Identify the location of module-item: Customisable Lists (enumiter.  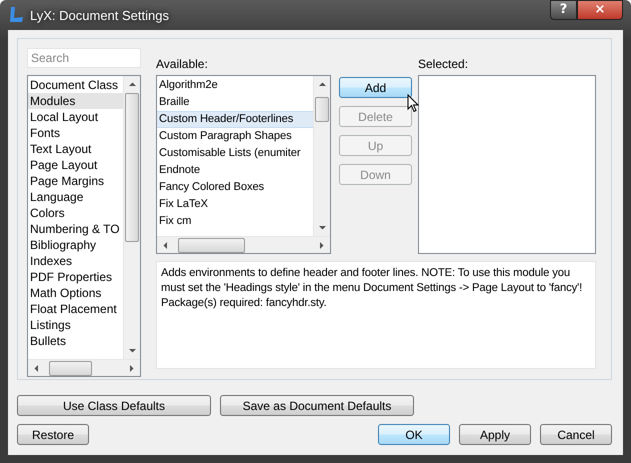
(235, 153).